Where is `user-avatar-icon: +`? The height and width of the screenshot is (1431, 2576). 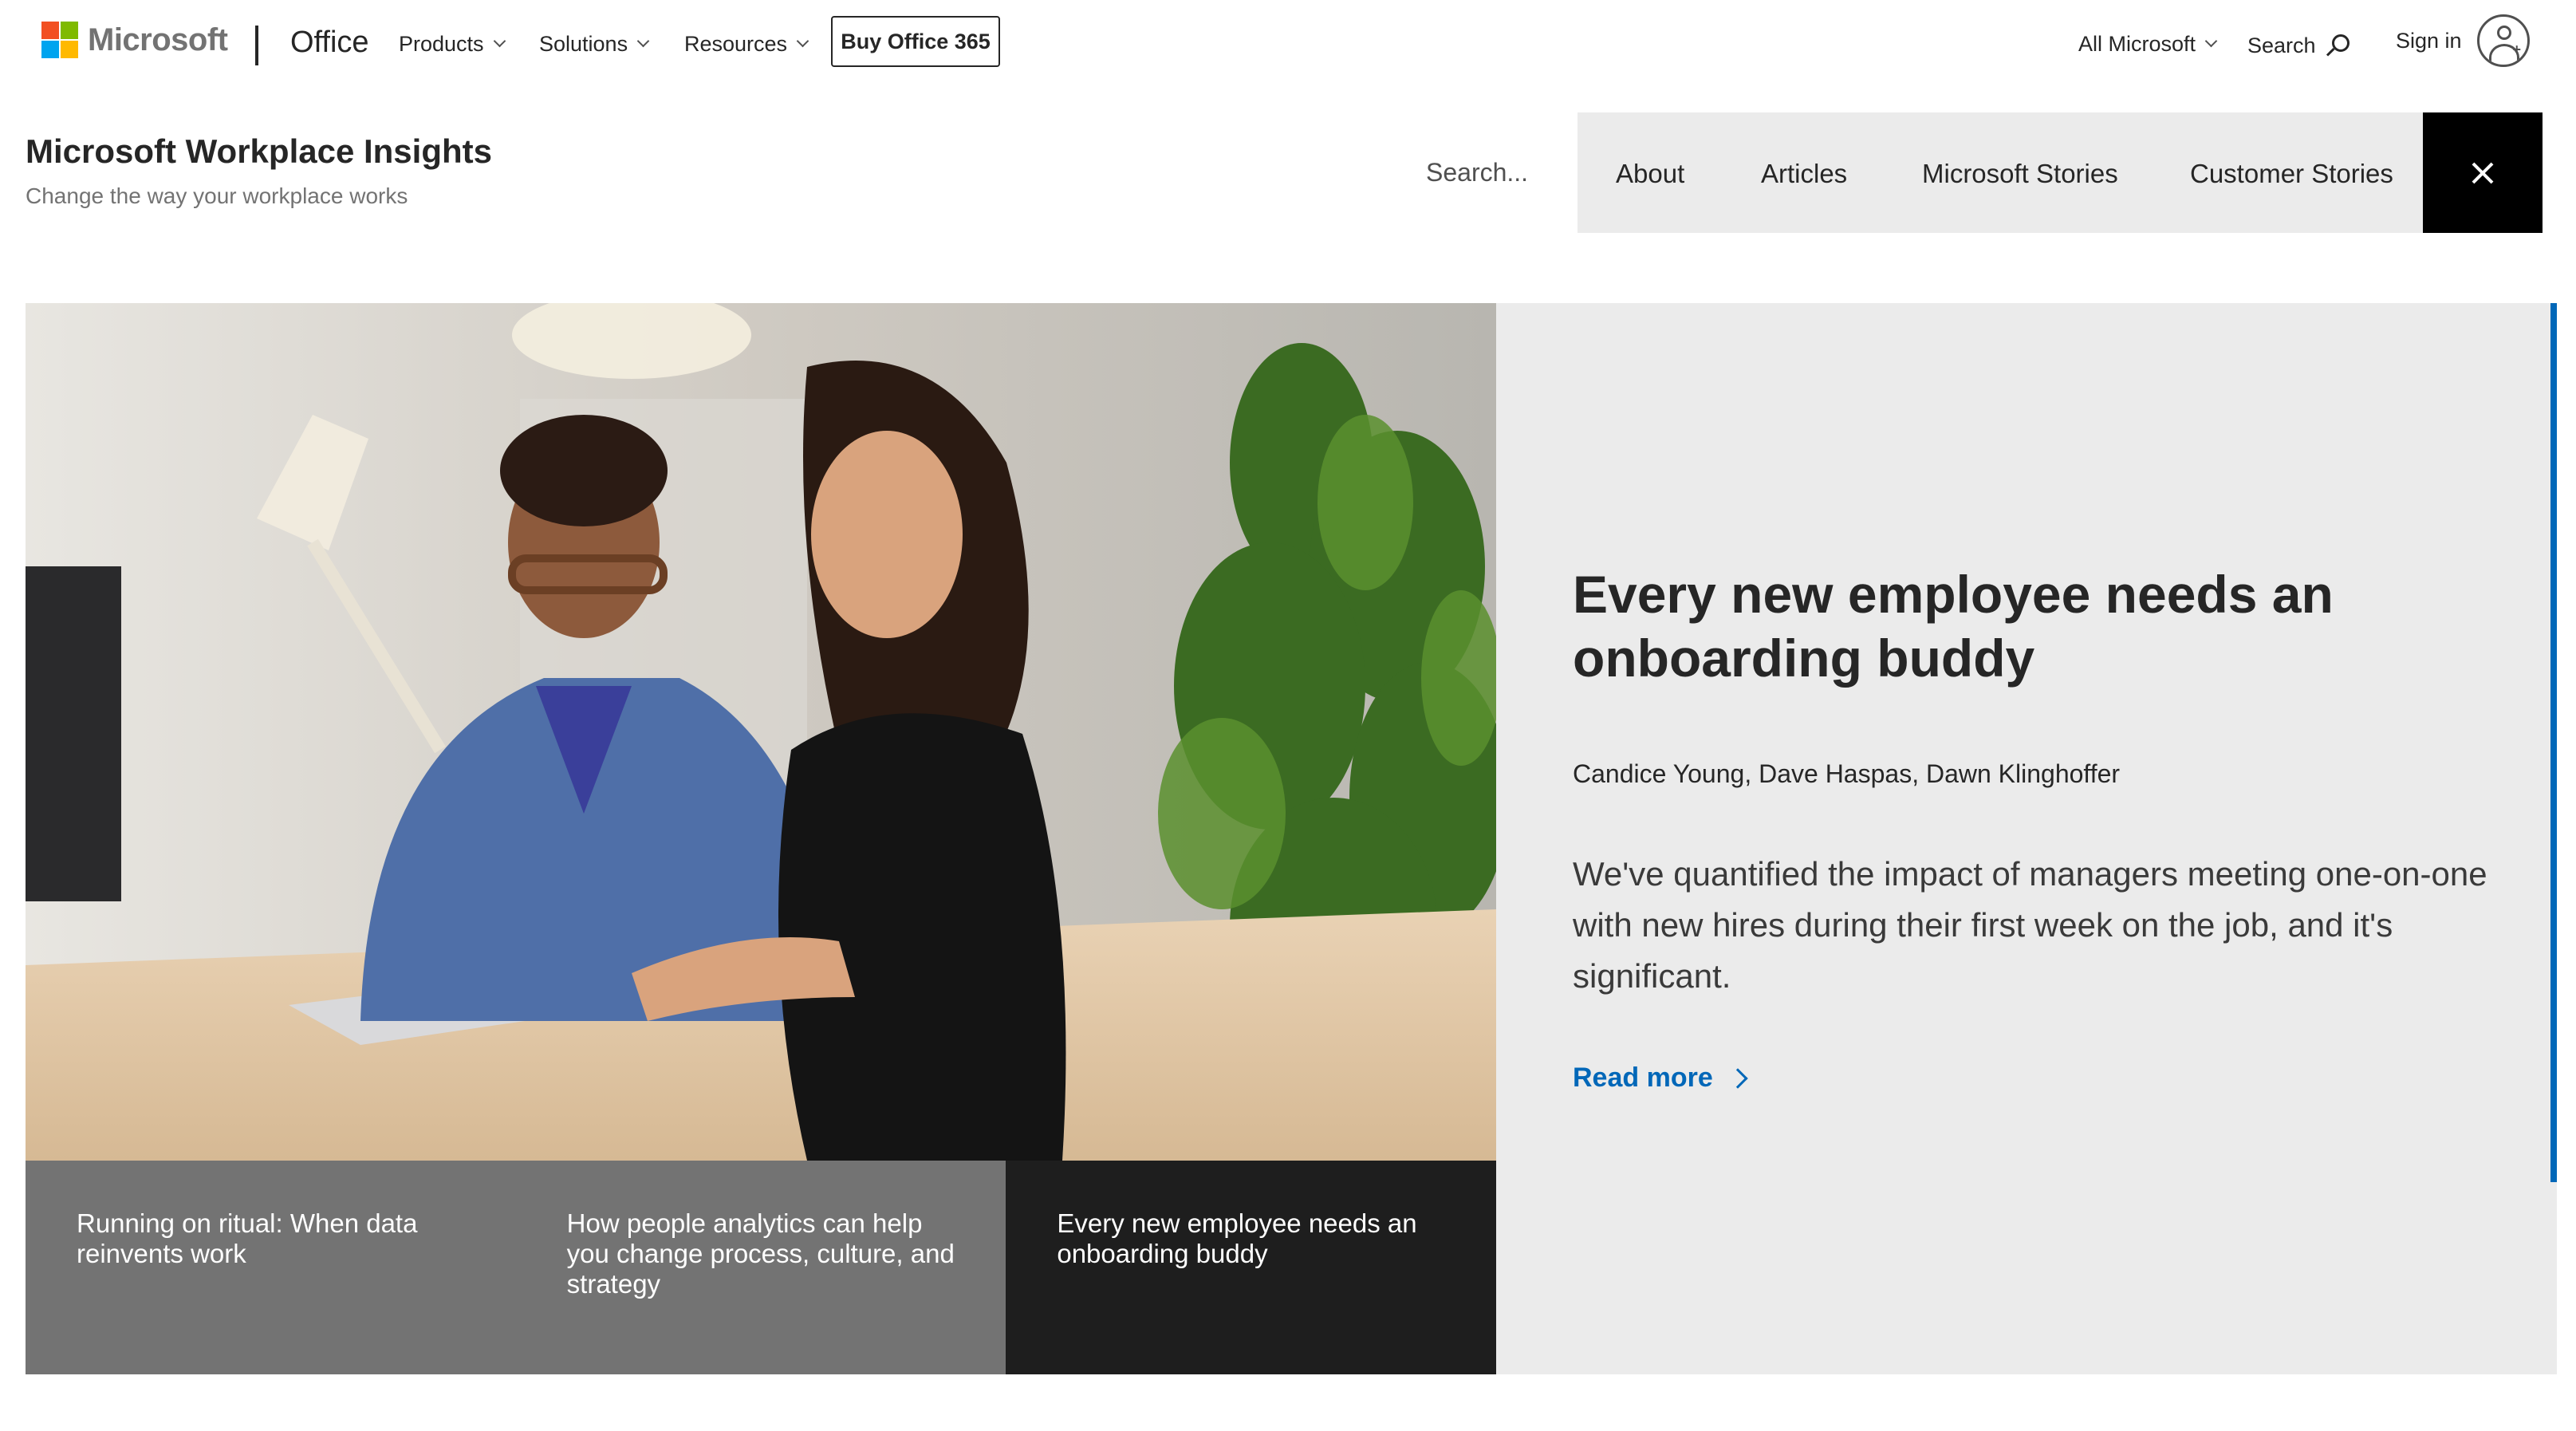
user-avatar-icon: + is located at coordinates (2503, 40).